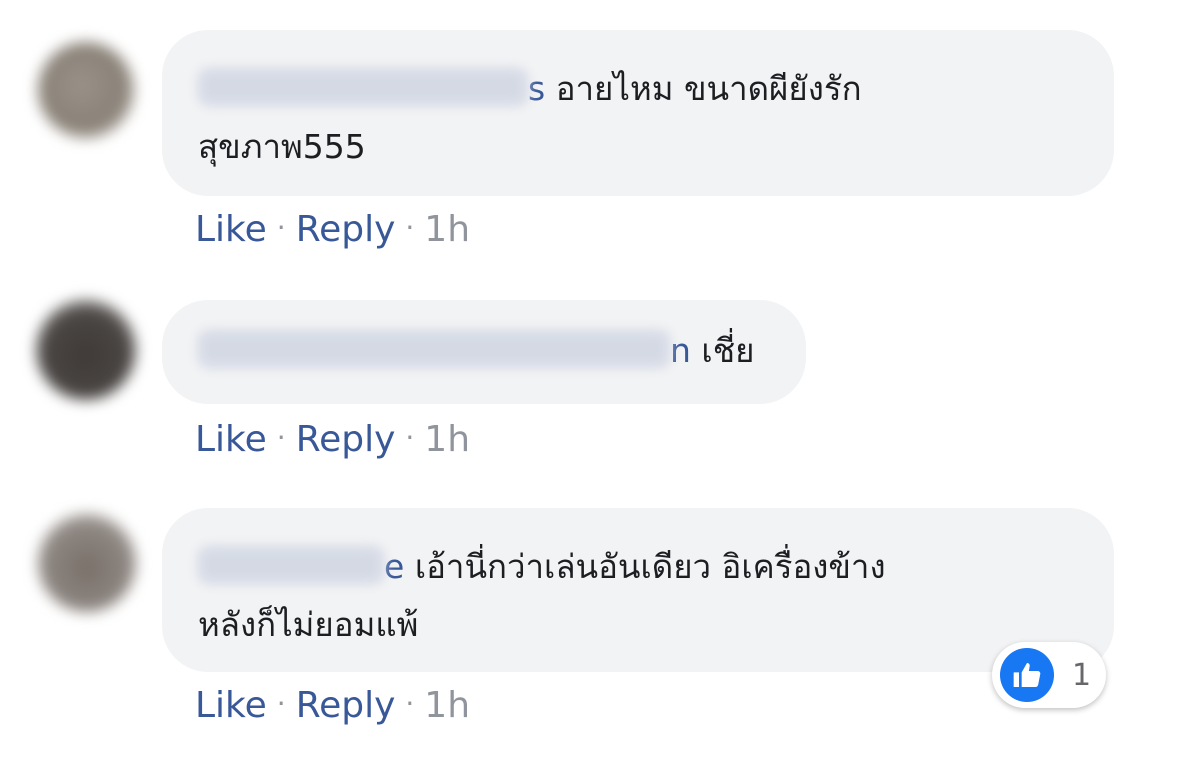  Describe the element at coordinates (1027, 675) in the screenshot. I see `like-icon` at that location.